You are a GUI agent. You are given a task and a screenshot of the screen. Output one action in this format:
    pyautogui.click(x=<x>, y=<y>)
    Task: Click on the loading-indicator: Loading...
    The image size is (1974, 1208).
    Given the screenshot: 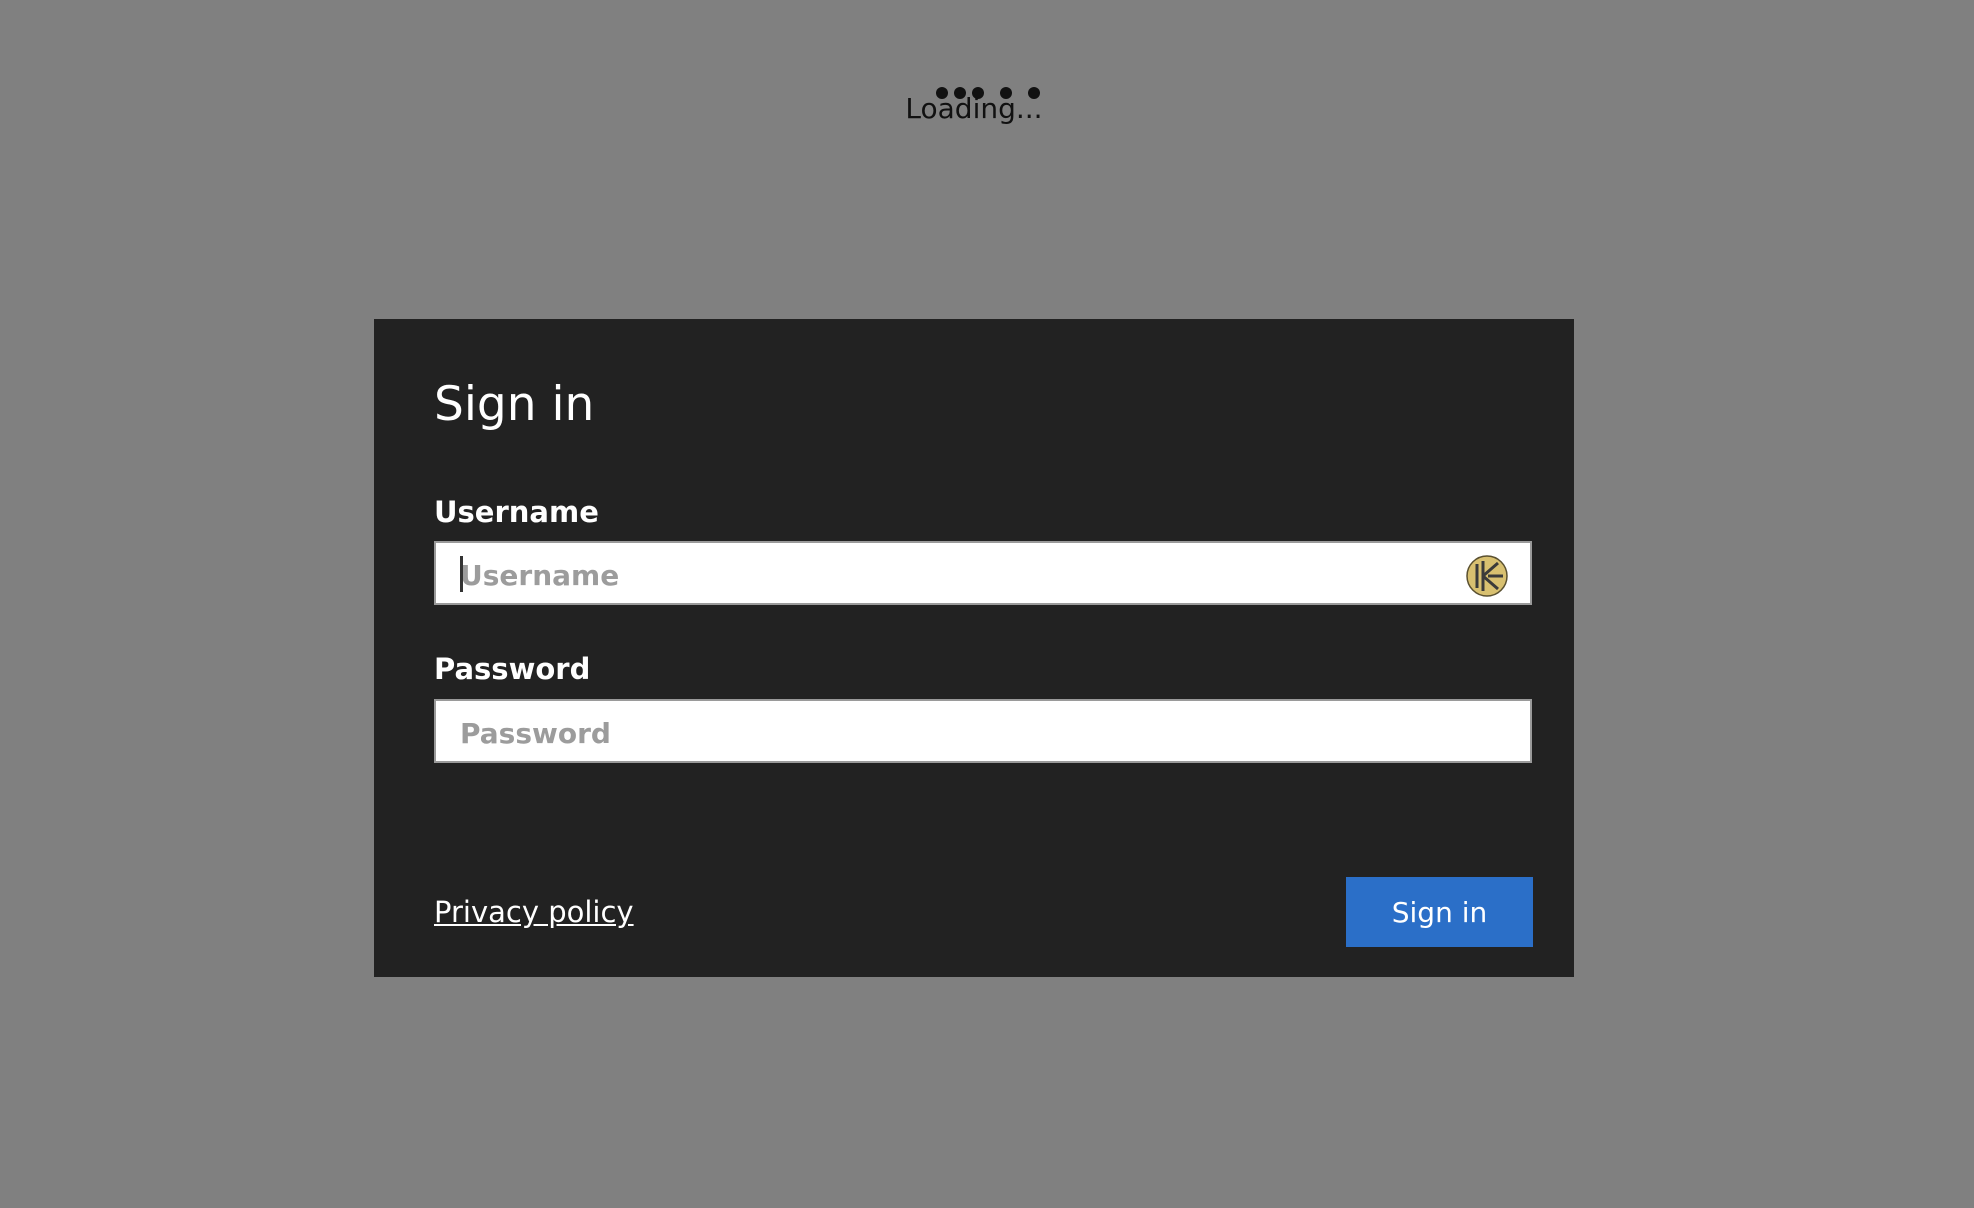 What is the action you would take?
    pyautogui.click(x=987, y=107)
    